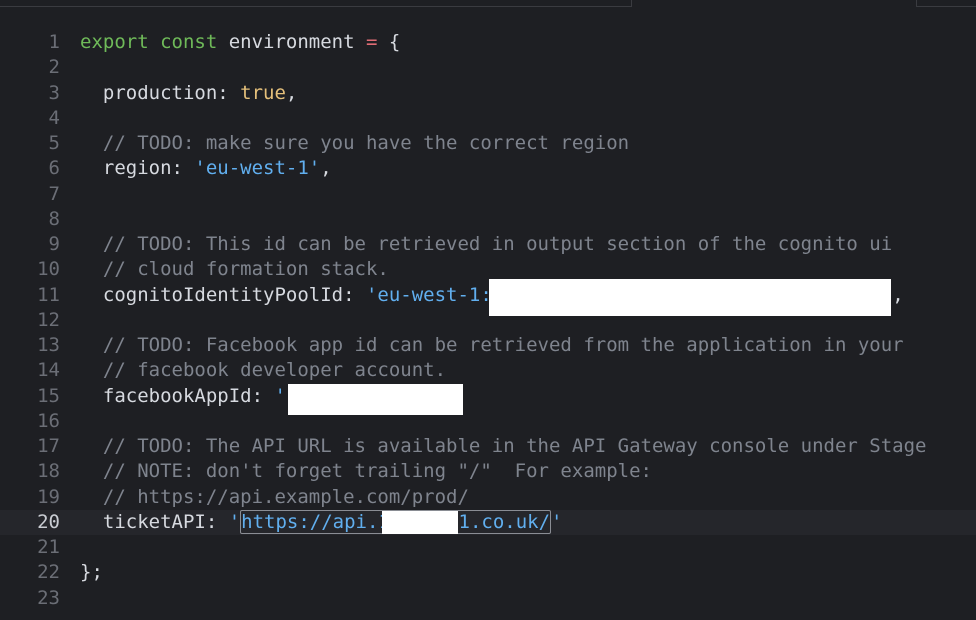  Describe the element at coordinates (189, 42) in the screenshot. I see `code-token: const` at that location.